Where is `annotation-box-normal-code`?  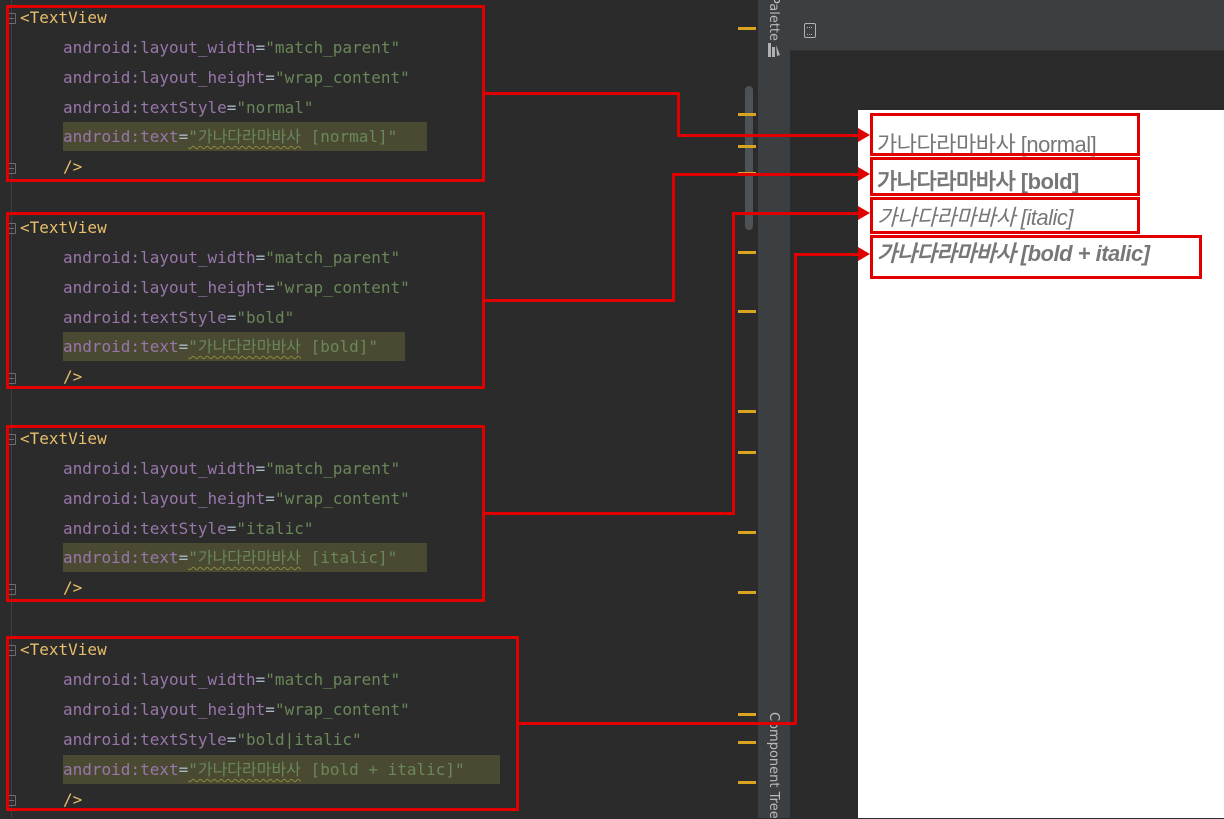
annotation-box-normal-code is located at coordinates (245, 93).